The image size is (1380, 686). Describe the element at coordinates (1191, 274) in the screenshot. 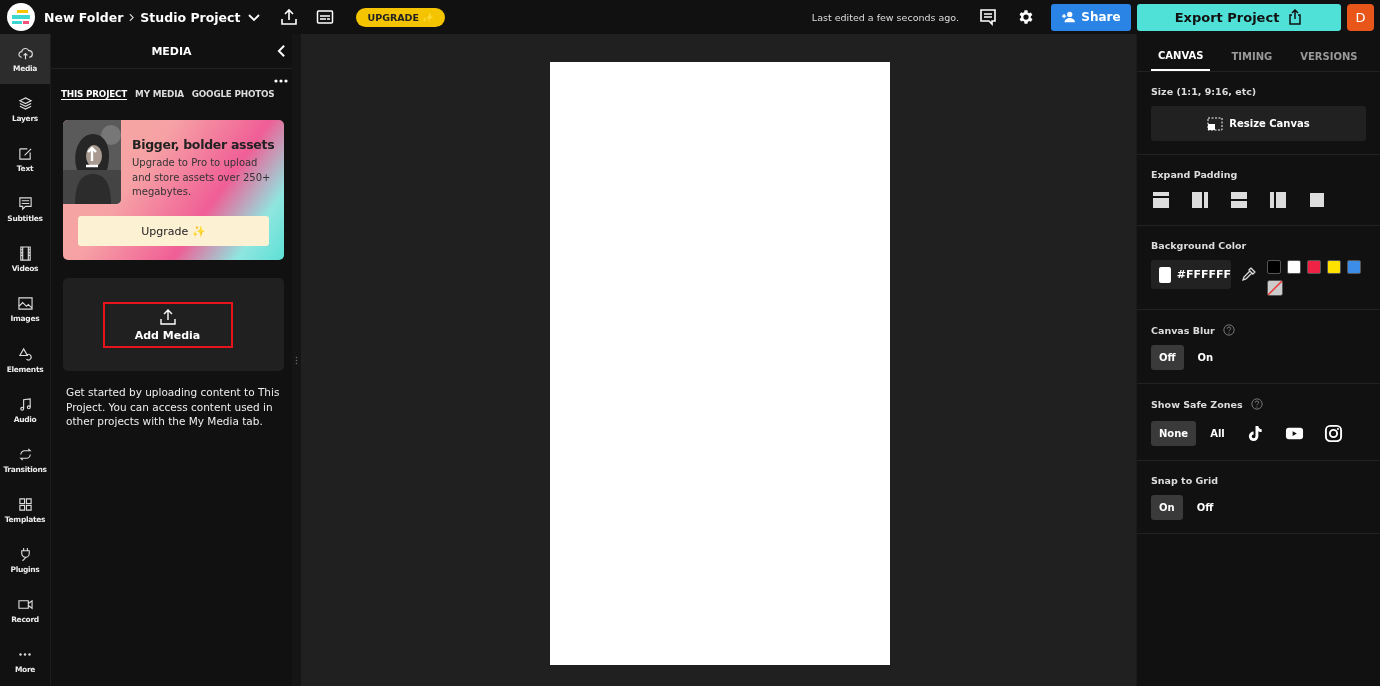

I see `color-field: #FFFFFF` at that location.